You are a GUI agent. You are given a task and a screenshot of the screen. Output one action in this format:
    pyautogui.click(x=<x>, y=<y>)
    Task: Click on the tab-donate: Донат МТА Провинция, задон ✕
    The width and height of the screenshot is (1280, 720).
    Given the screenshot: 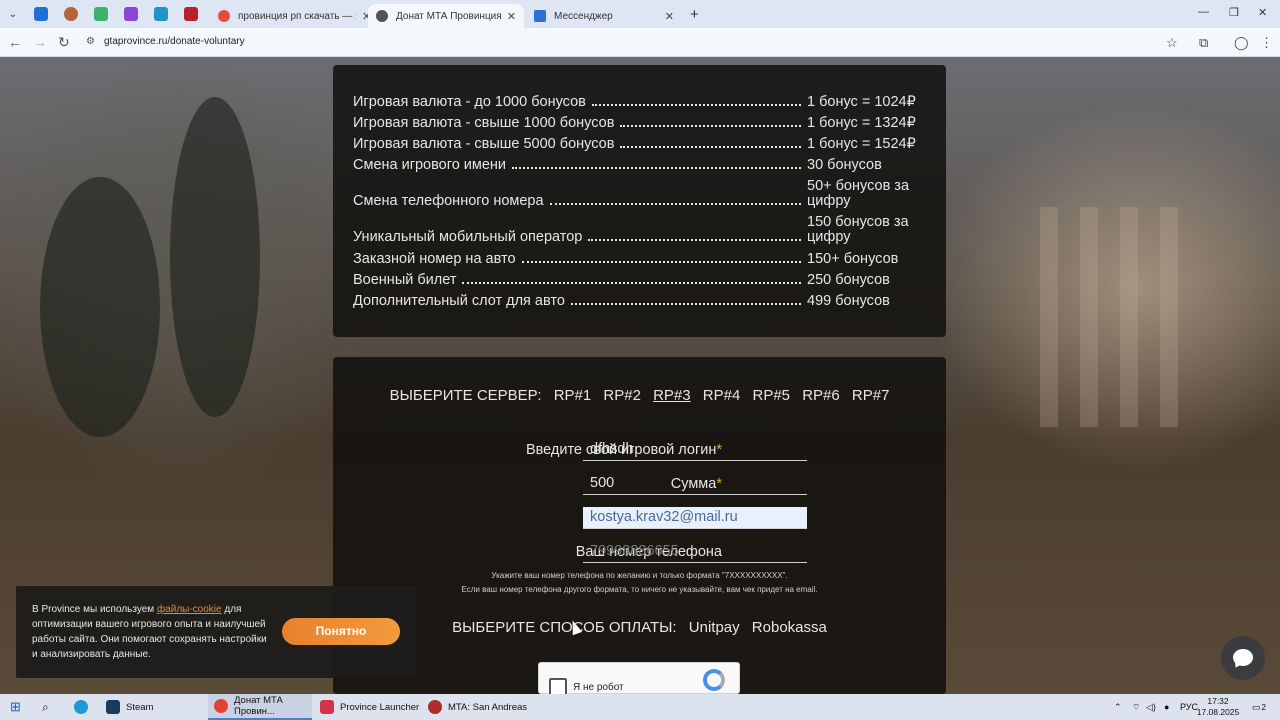 What is the action you would take?
    pyautogui.click(x=446, y=16)
    